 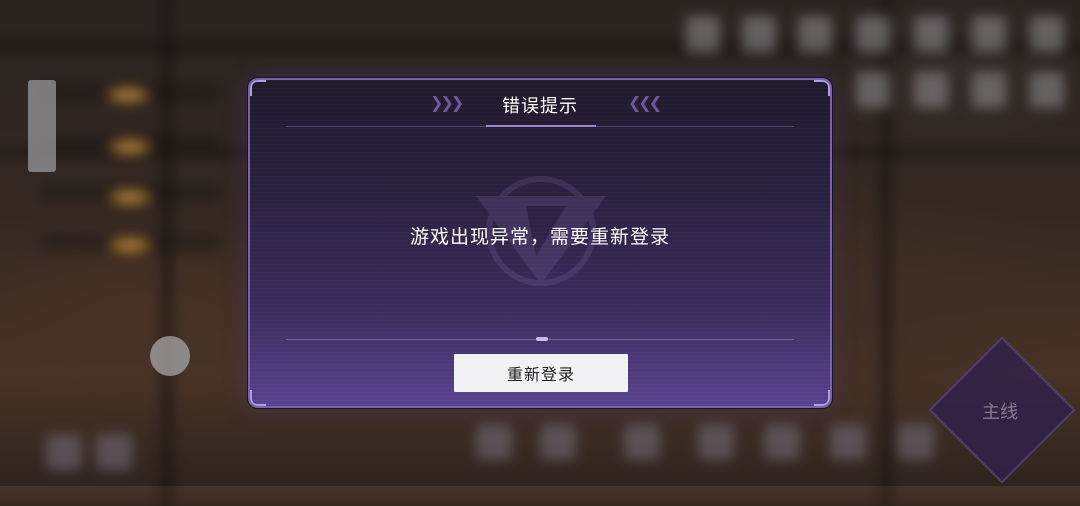 What do you see at coordinates (540, 106) in the screenshot?
I see `dialog-title: 错误提示` at bounding box center [540, 106].